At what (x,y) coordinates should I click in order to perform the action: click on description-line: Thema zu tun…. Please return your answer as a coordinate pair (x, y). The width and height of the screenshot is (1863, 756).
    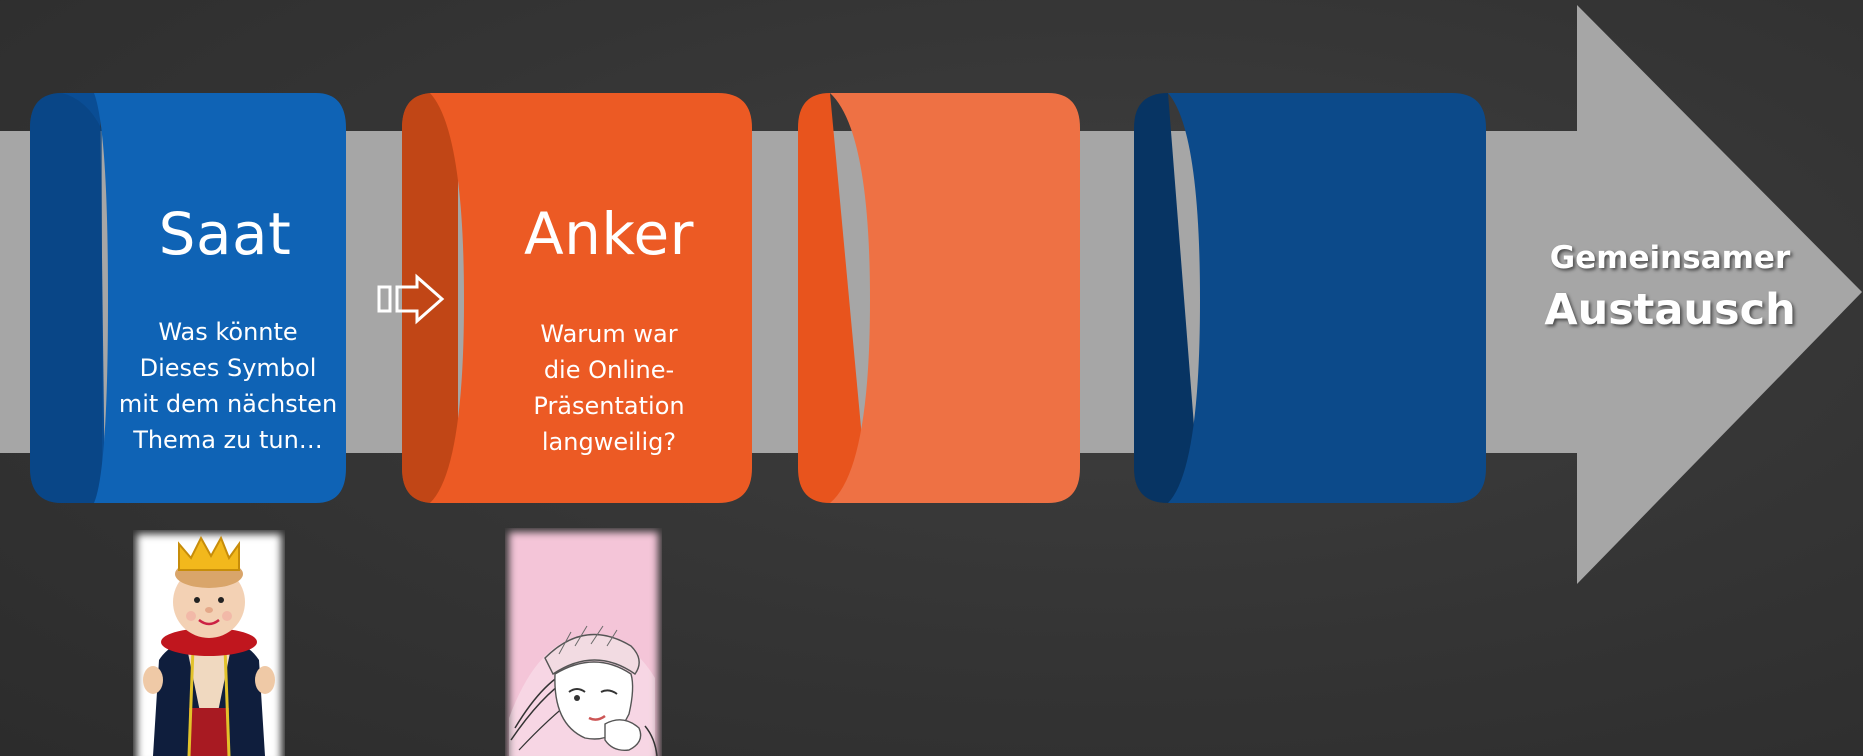
    Looking at the image, I should click on (228, 440).